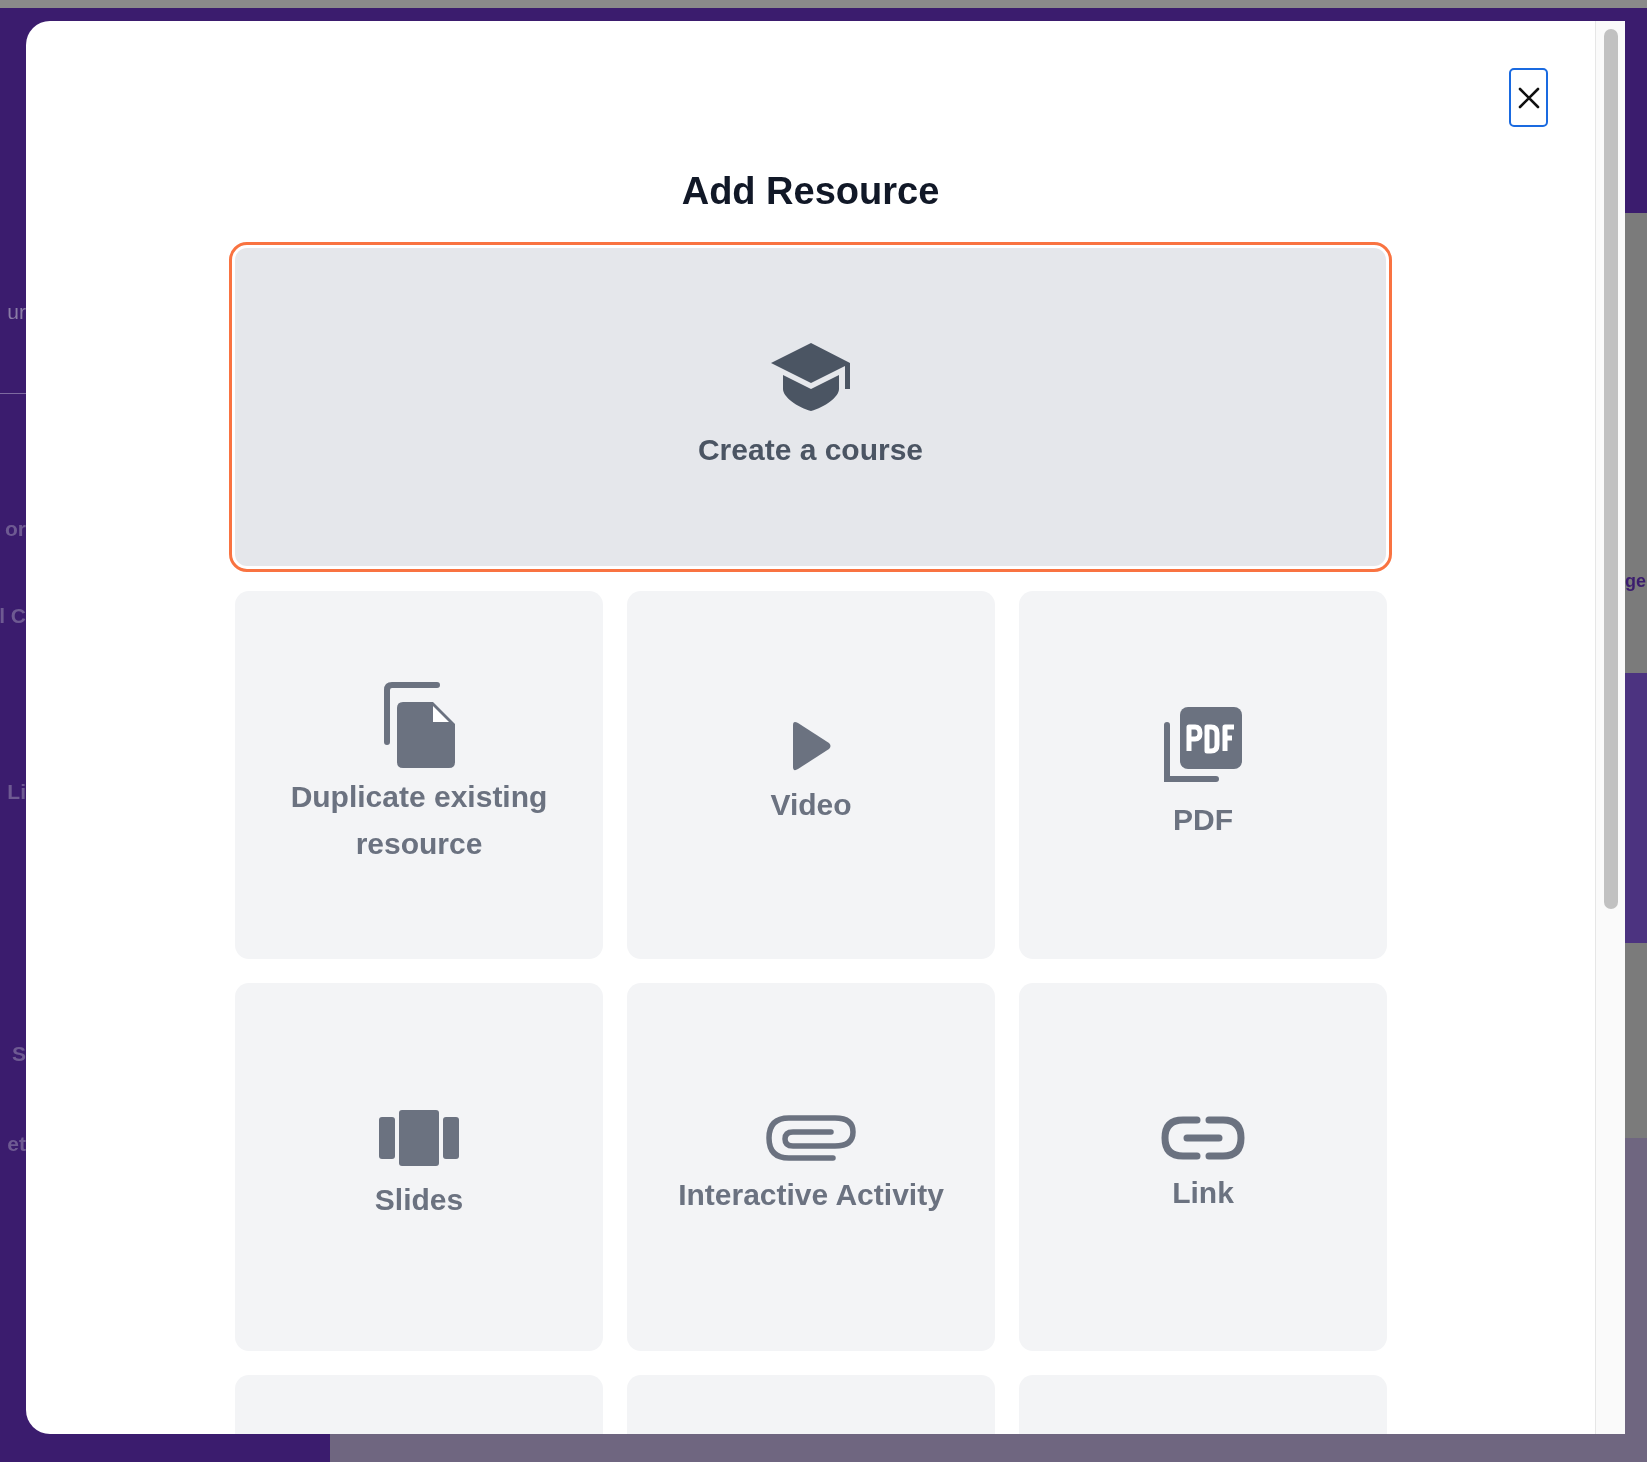  What do you see at coordinates (810, 191) in the screenshot?
I see `dialog-title: Add Resource` at bounding box center [810, 191].